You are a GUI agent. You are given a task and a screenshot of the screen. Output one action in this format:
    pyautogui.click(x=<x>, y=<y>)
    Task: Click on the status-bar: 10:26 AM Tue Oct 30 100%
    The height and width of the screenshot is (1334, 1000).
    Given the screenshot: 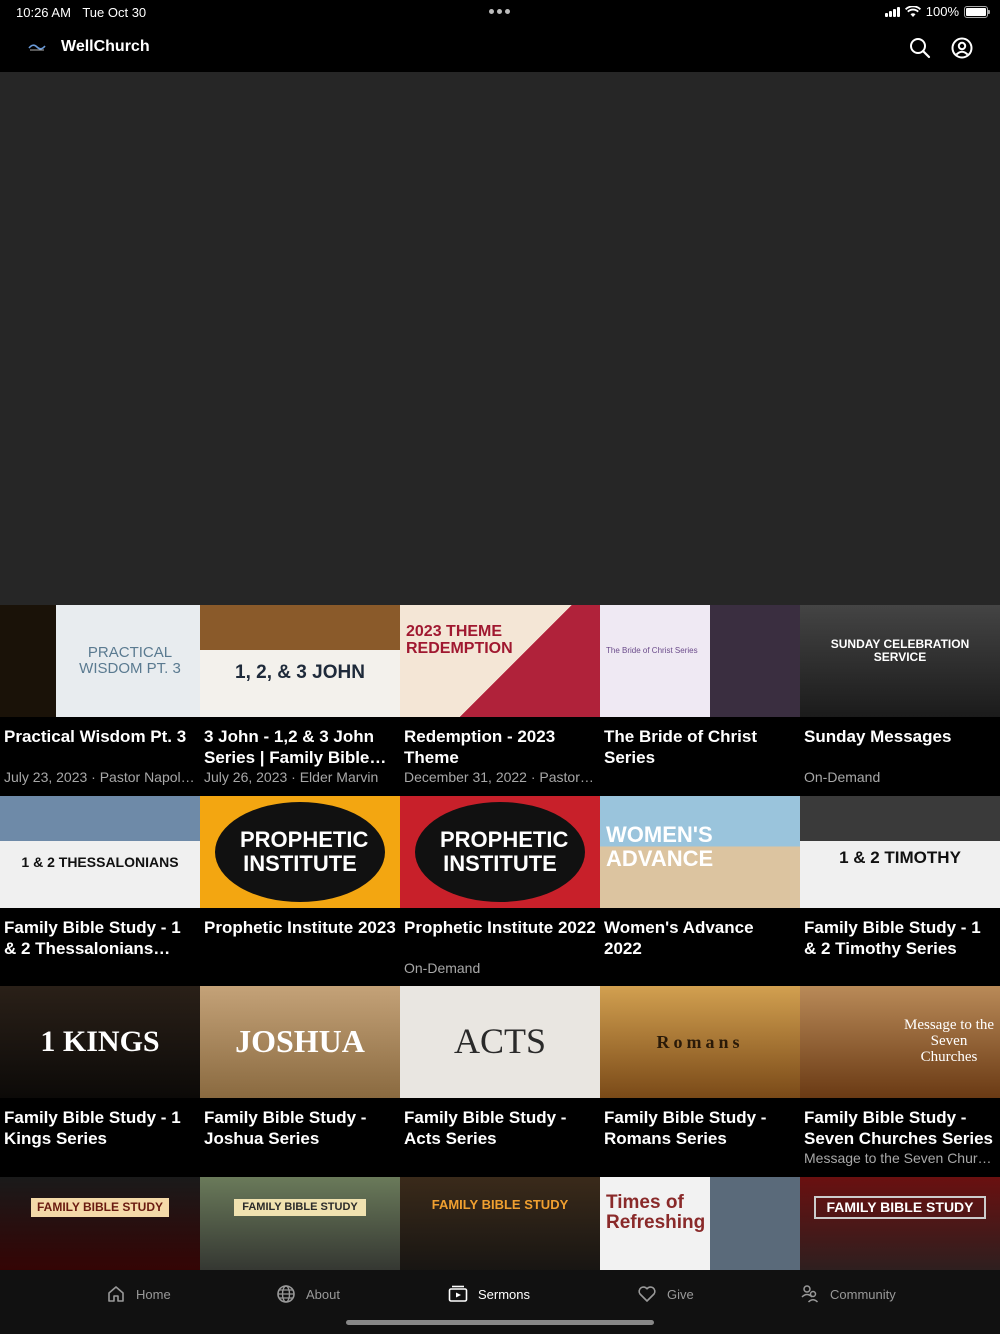 What is the action you would take?
    pyautogui.click(x=500, y=12)
    